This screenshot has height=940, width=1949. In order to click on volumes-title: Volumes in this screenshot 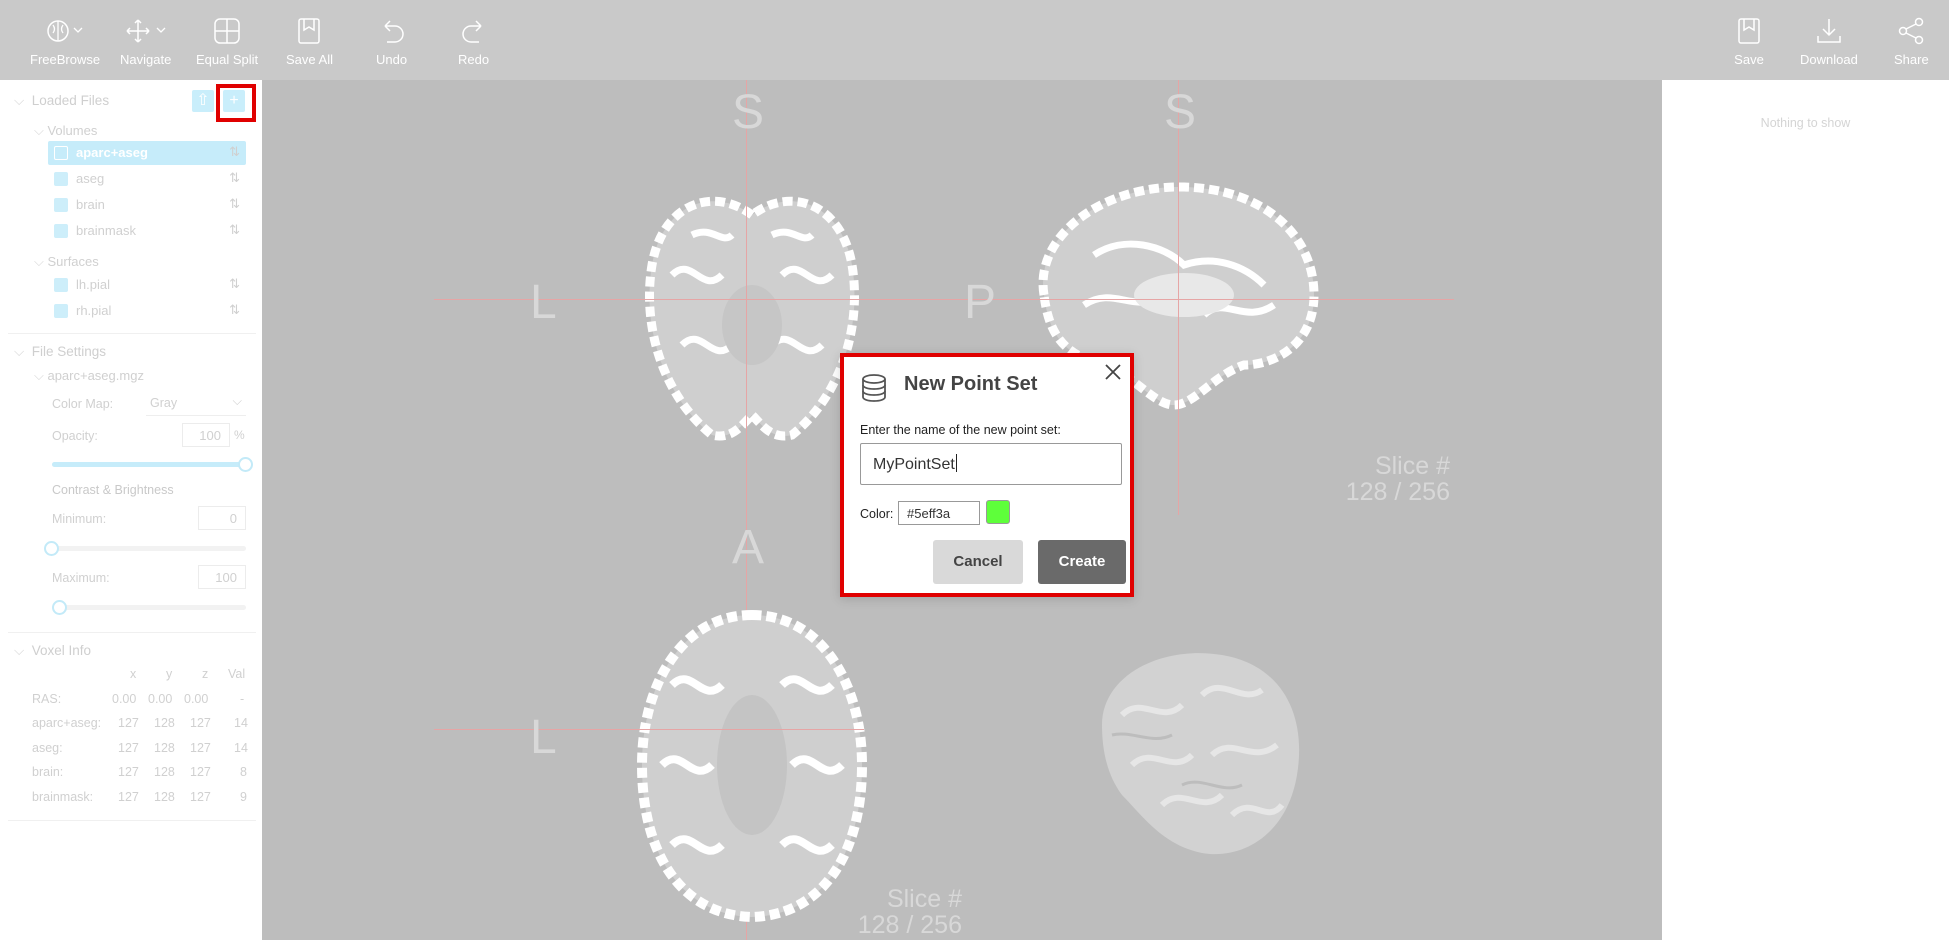, I will do `click(72, 130)`.